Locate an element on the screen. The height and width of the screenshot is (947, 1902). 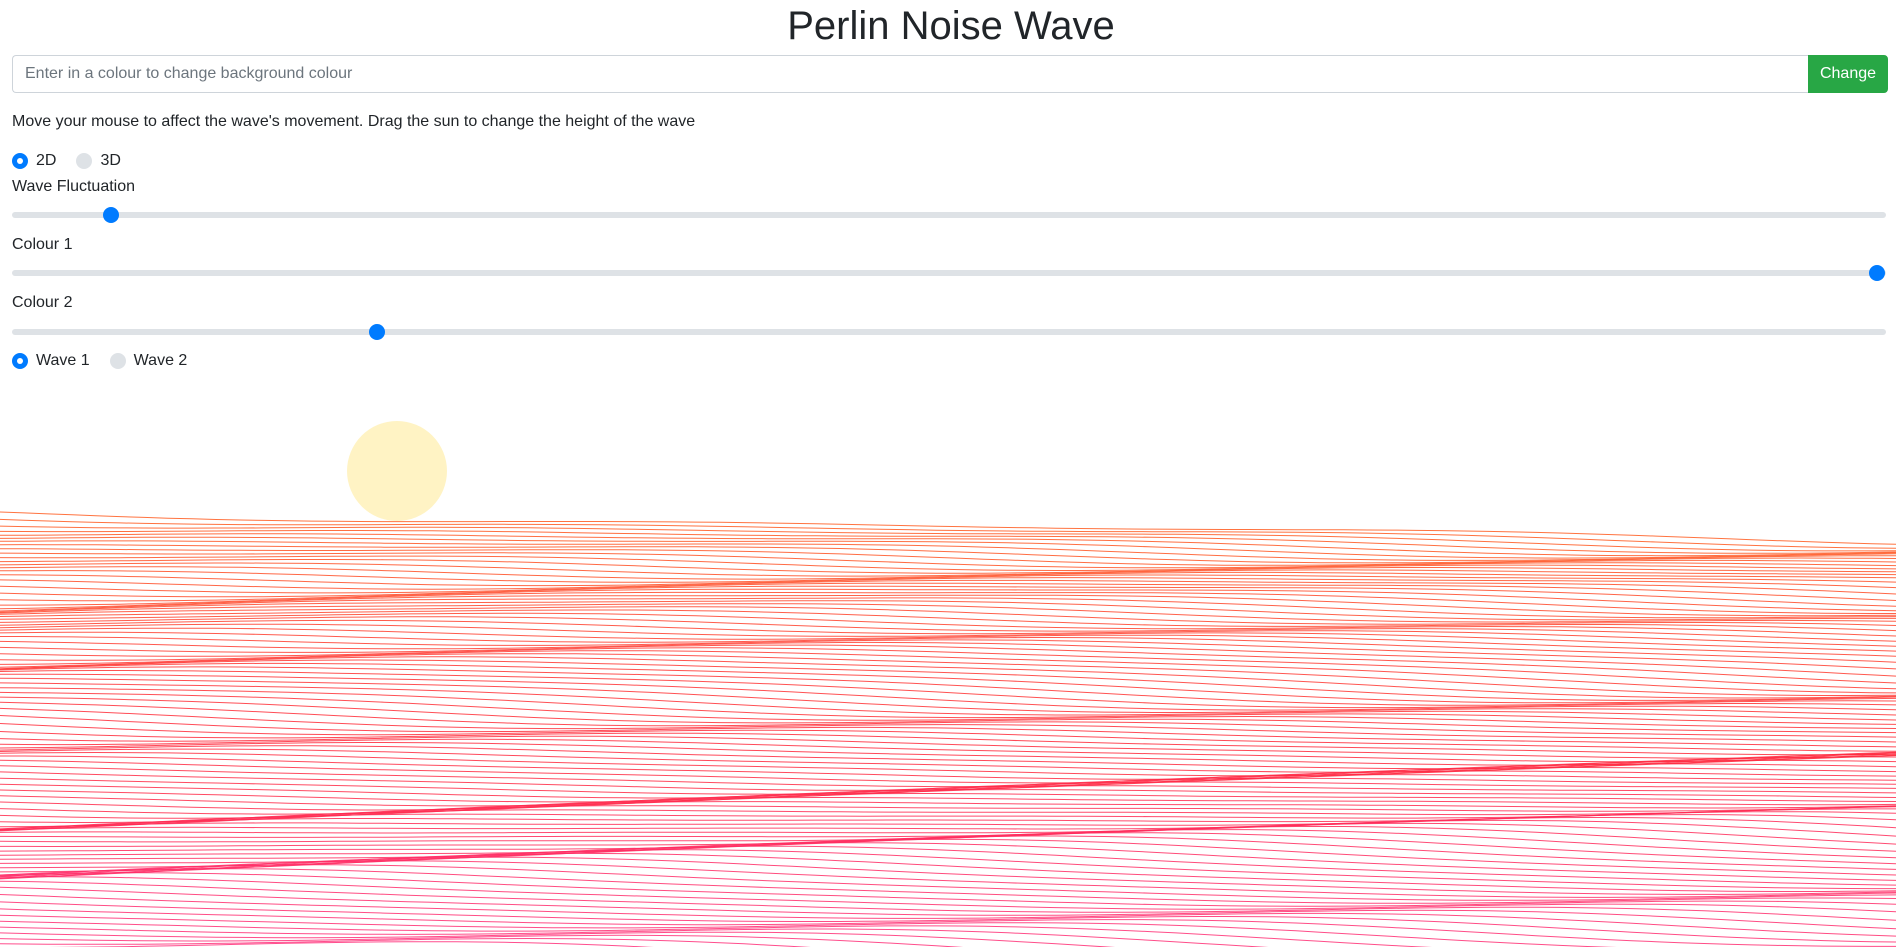
colour-1-slider is located at coordinates (949, 273).